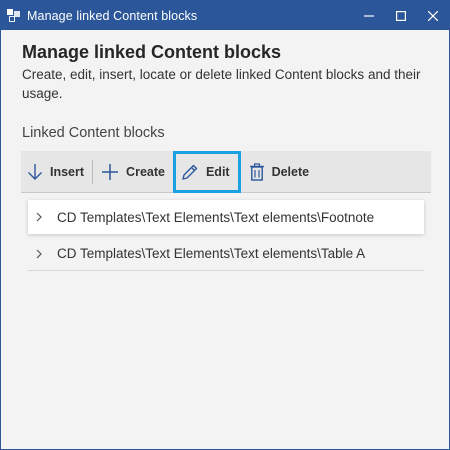  I want to click on create-button: Create, so click(133, 172).